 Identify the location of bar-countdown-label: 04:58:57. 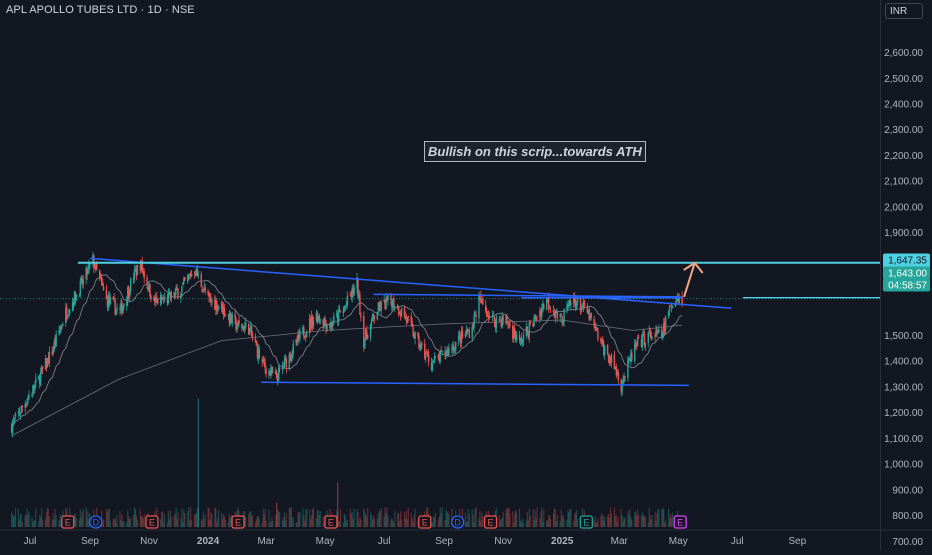
(907, 286).